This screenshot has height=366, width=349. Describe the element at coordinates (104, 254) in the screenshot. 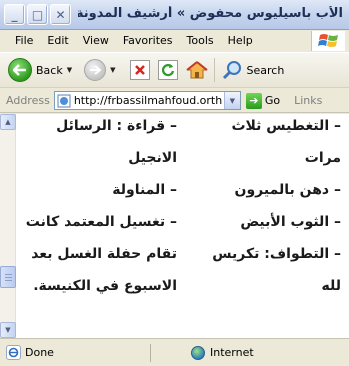

I see `article-line: تقام حفلة الغسل بعد` at that location.